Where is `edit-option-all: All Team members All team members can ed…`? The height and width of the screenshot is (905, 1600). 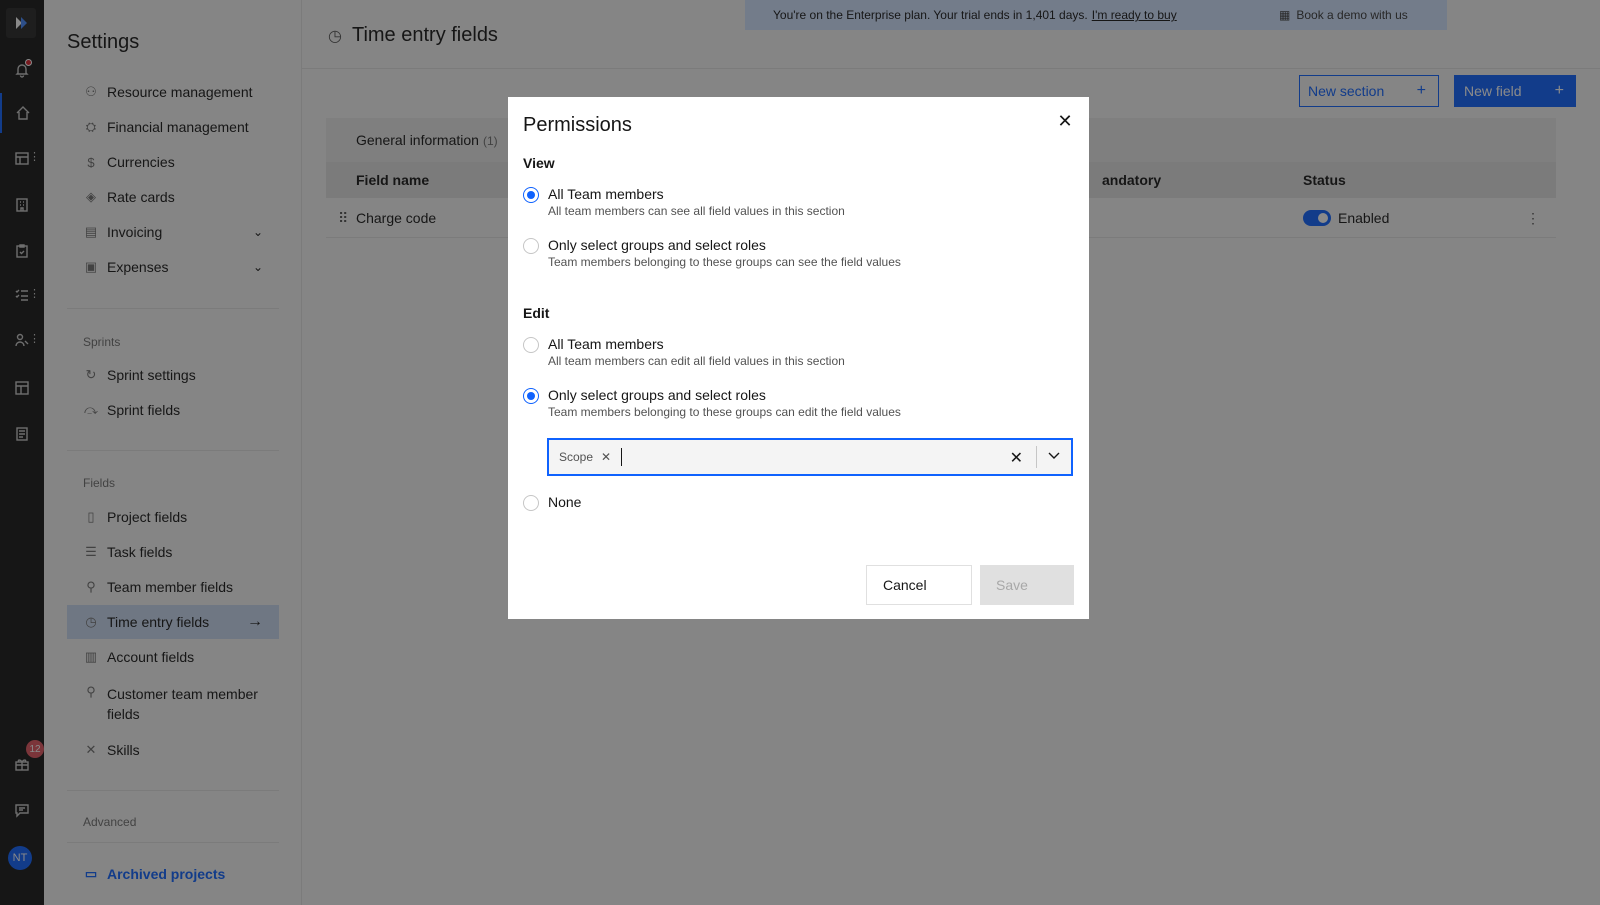 edit-option-all: All Team members All team members can ed… is located at coordinates (684, 352).